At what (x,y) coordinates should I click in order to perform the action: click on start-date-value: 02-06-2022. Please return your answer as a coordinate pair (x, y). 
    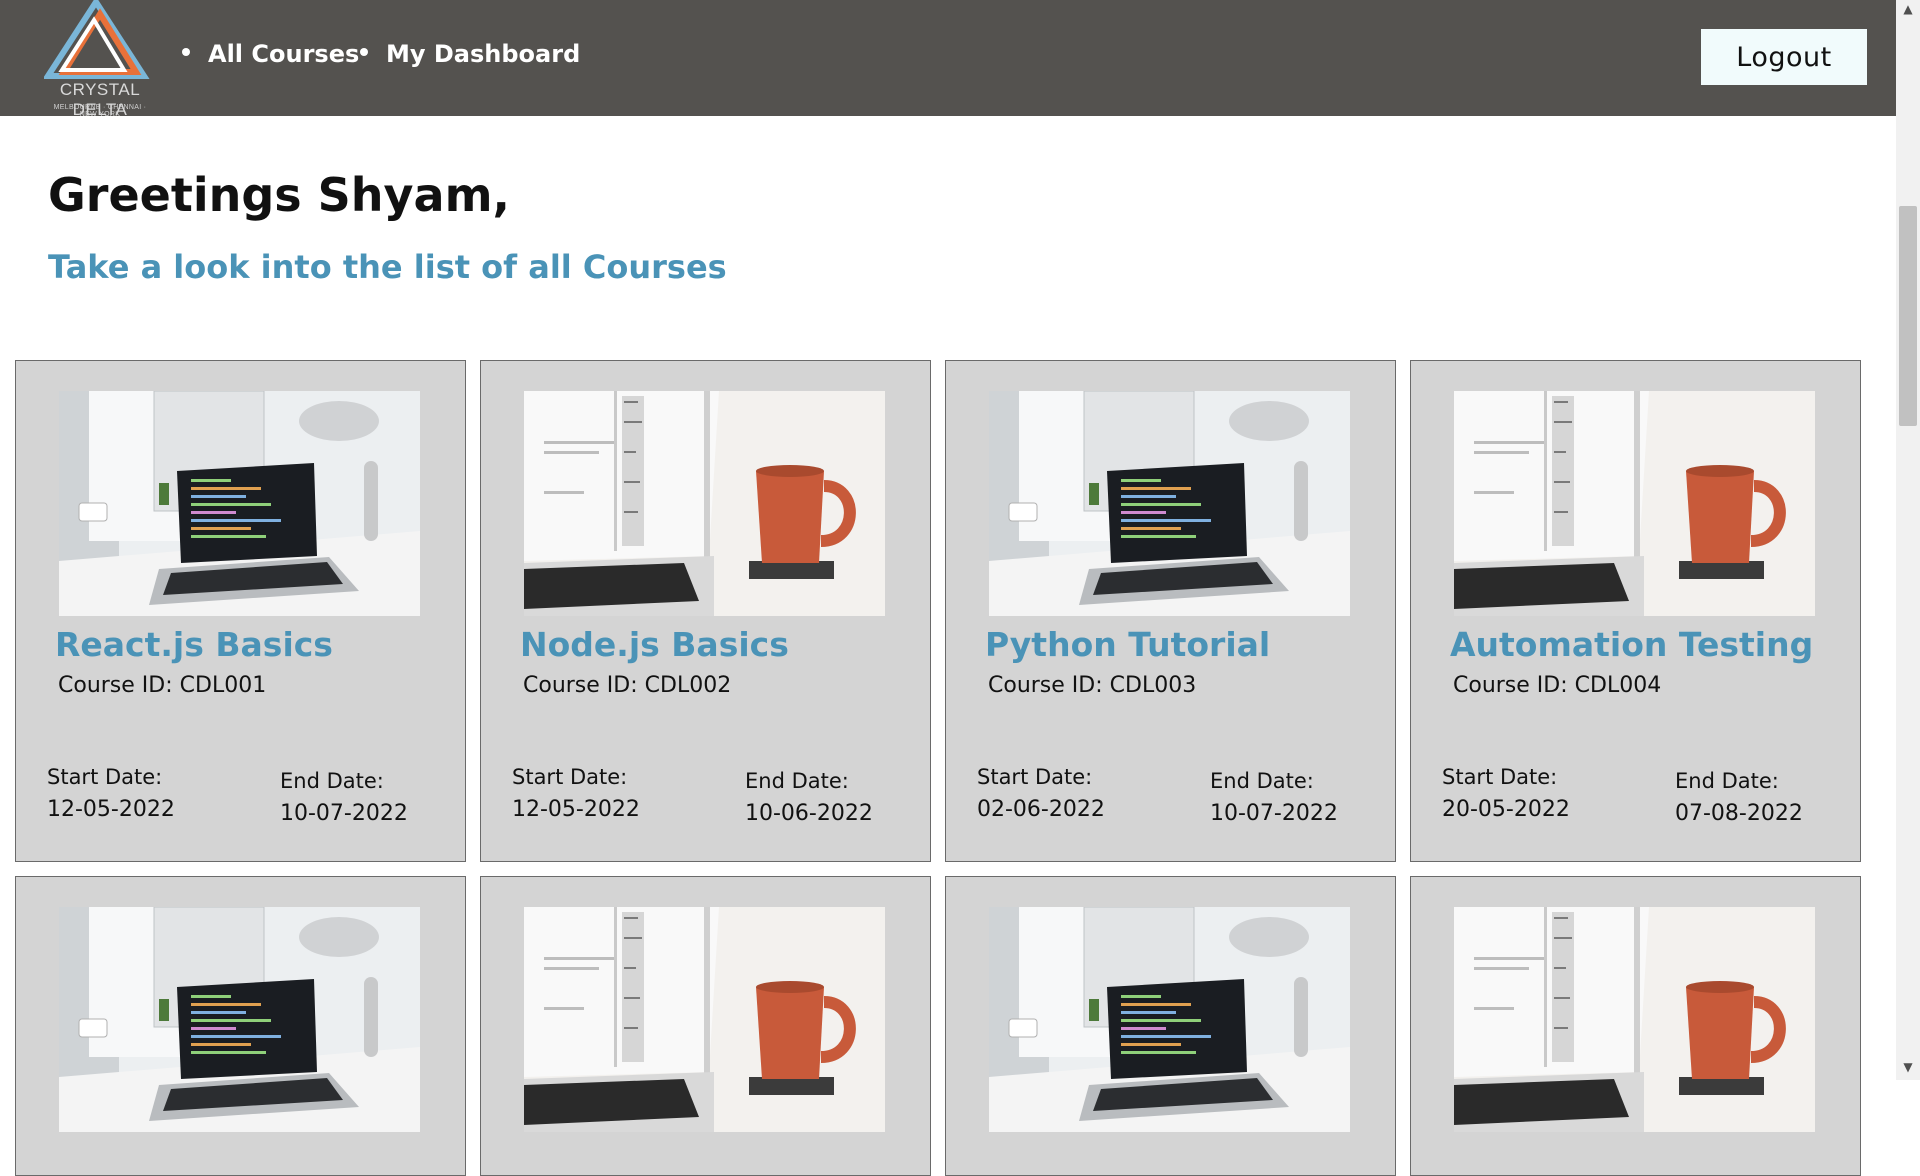
    Looking at the image, I should click on (1041, 809).